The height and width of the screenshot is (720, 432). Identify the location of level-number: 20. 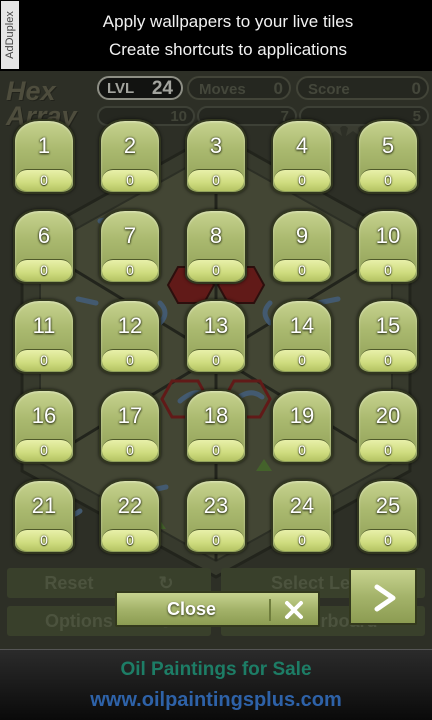
(388, 415).